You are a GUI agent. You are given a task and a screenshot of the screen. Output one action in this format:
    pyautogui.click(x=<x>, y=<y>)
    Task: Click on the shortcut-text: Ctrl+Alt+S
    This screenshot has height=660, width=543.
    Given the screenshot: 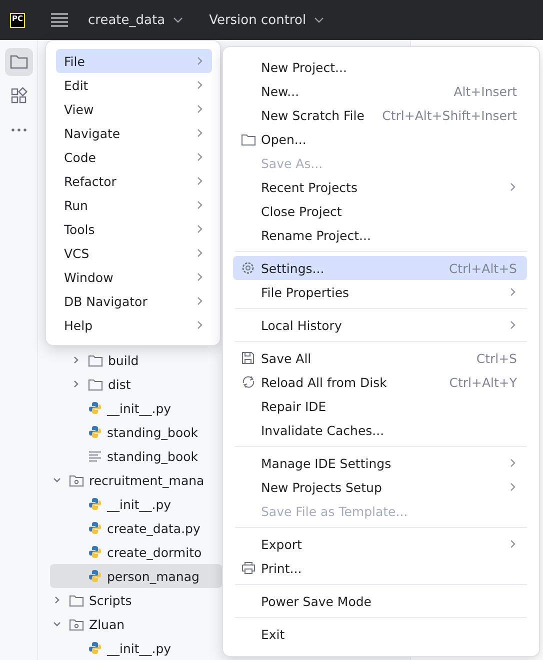 What is the action you would take?
    pyautogui.click(x=482, y=268)
    